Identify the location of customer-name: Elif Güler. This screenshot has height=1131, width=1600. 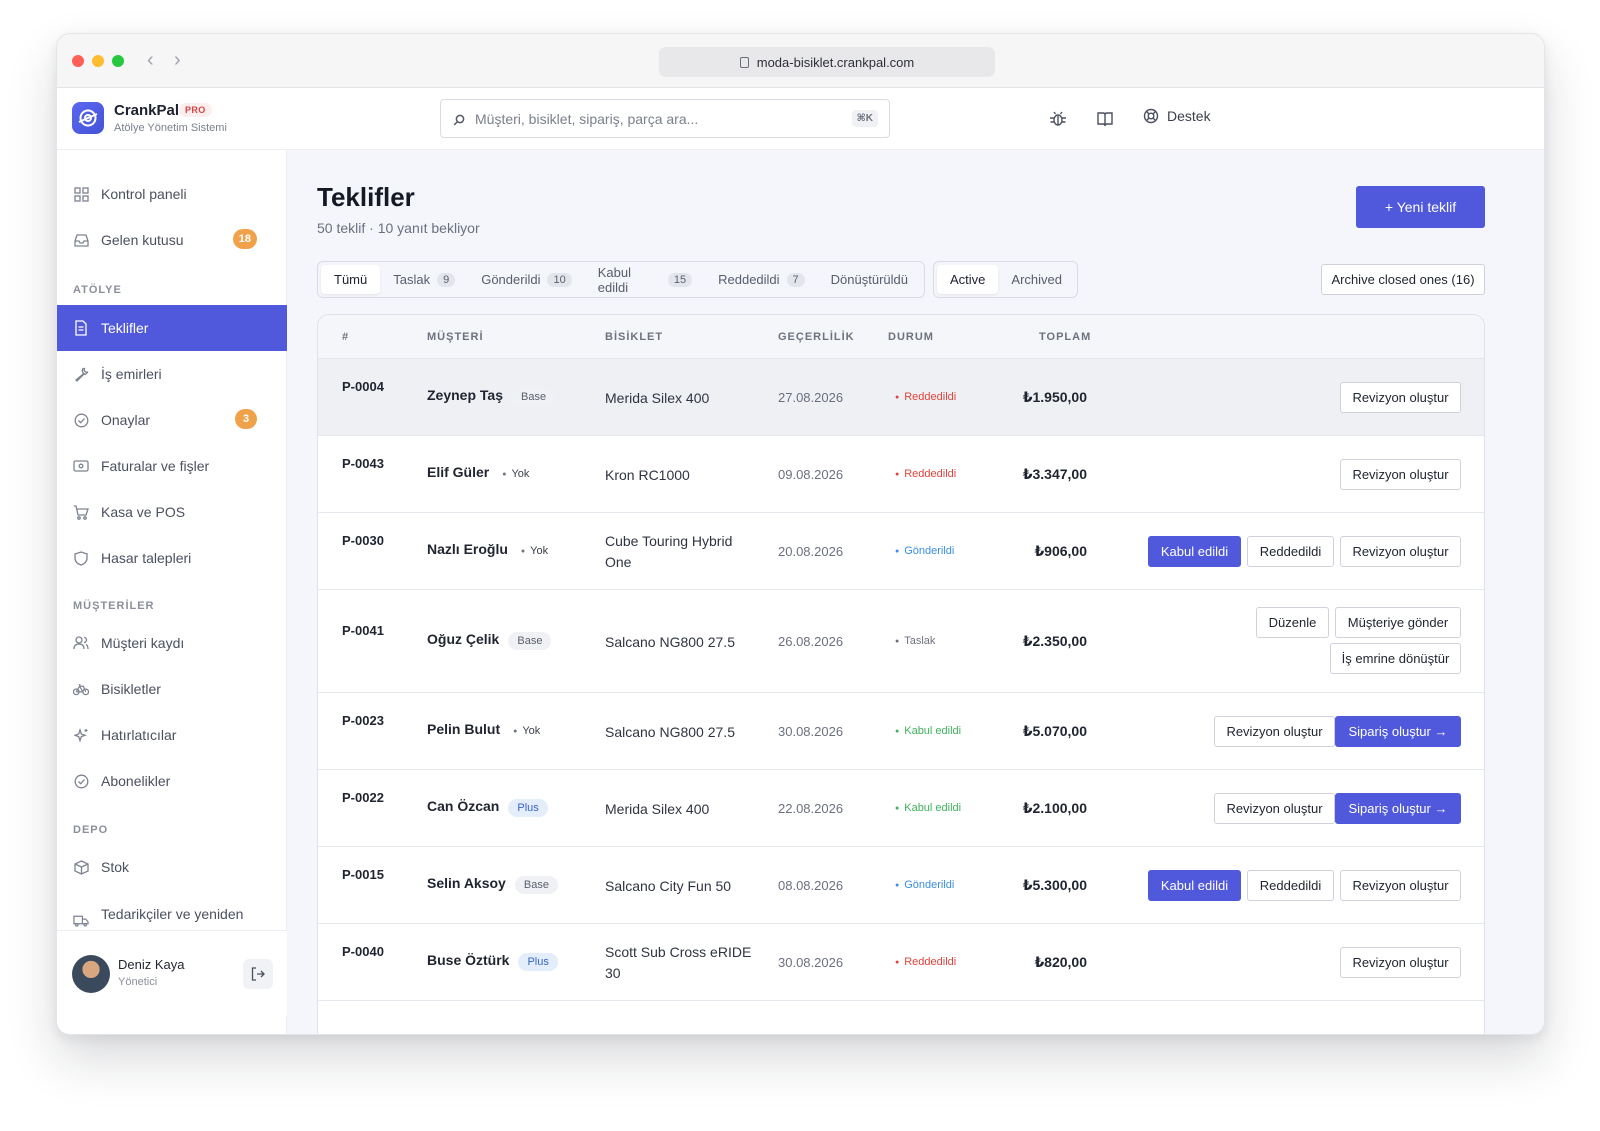
(458, 471).